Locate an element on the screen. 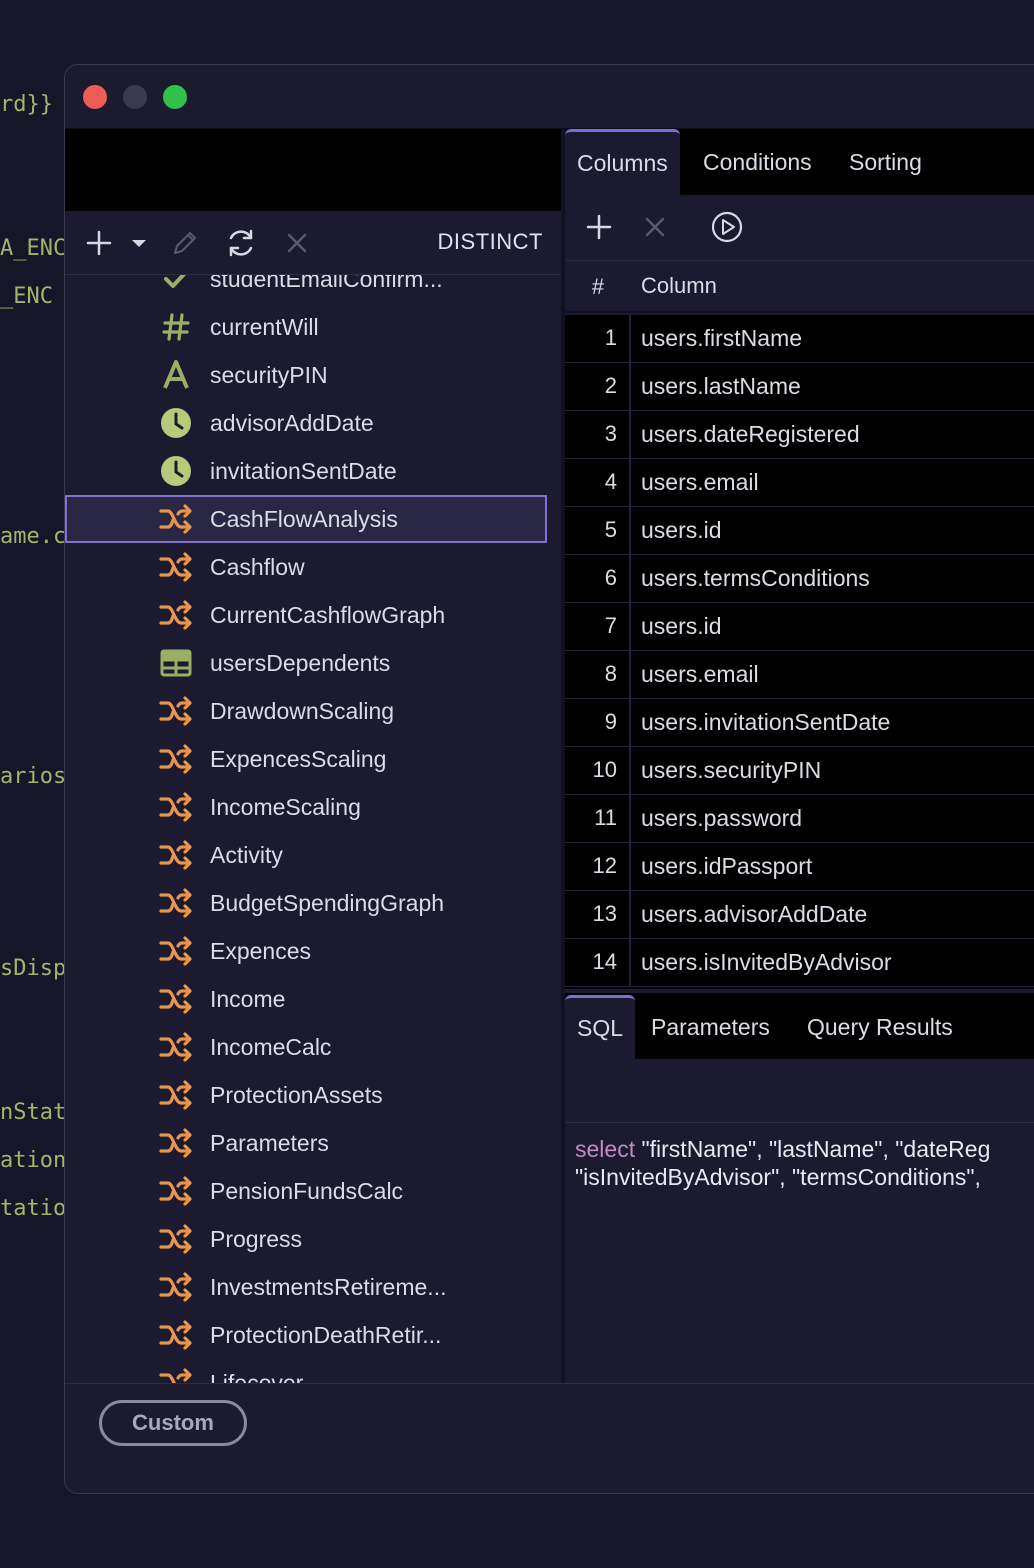  table-row: 12 users.idPassport is located at coordinates (799, 867).